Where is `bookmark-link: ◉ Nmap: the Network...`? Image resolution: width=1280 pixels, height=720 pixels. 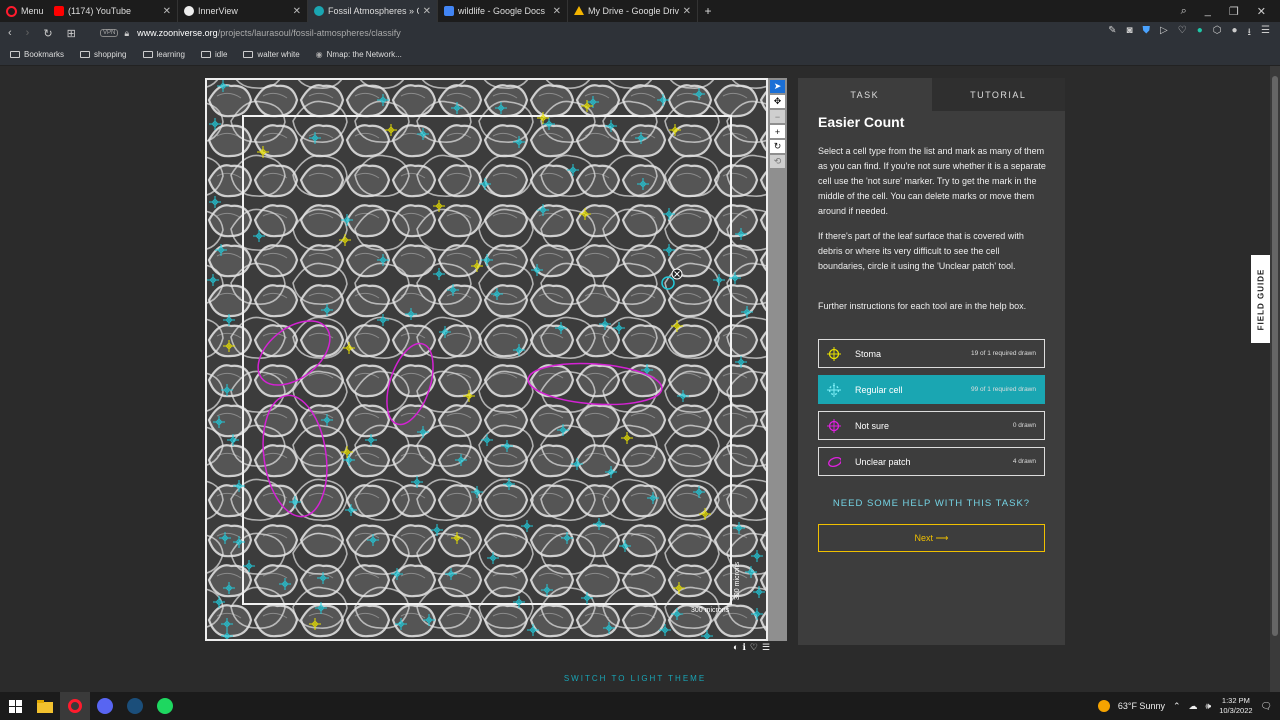
bookmark-link: ◉ Nmap: the Network... is located at coordinates (359, 54).